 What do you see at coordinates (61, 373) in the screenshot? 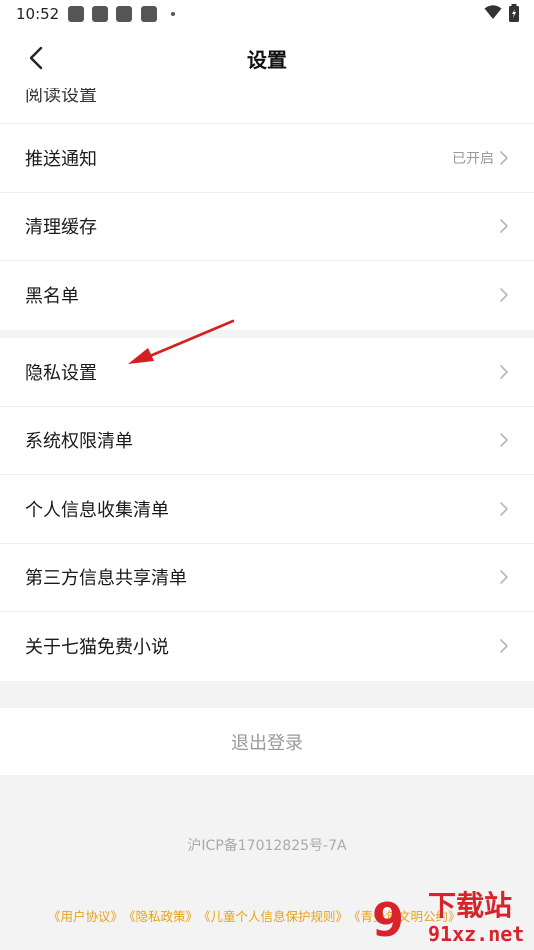
I see `settings-item-label: 隐私设置` at bounding box center [61, 373].